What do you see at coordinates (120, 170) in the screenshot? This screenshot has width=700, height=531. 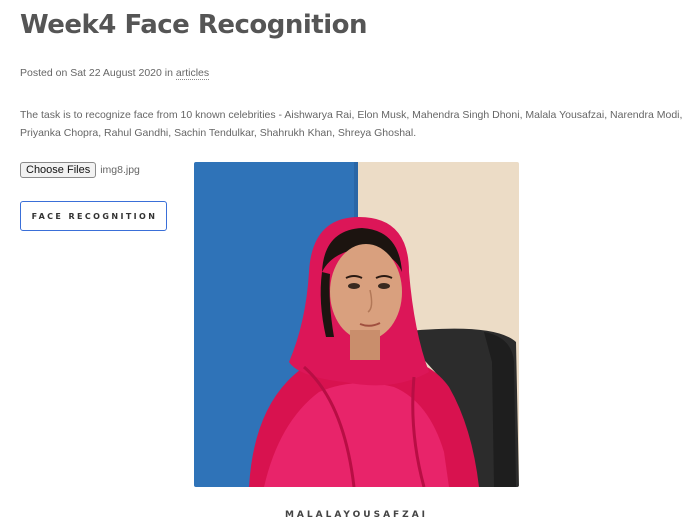 I see `selected-file-name: img8.jpg` at bounding box center [120, 170].